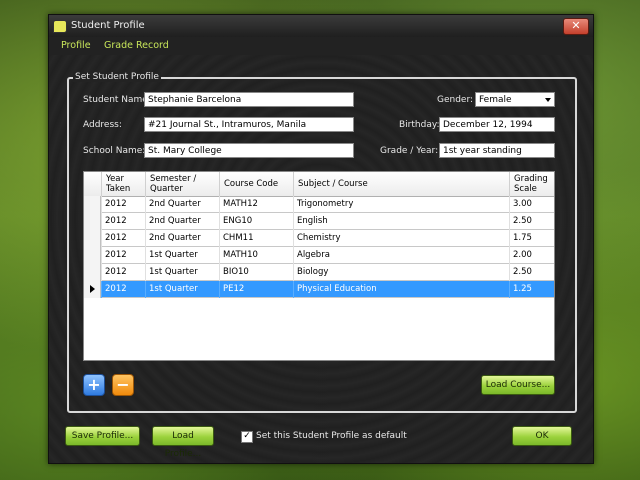 The image size is (640, 480). I want to click on cell-course-code: BIO10, so click(256, 272).